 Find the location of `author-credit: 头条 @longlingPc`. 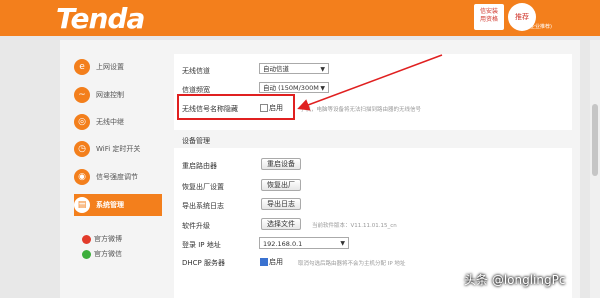

author-credit: 头条 @longlingPc is located at coordinates (515, 280).